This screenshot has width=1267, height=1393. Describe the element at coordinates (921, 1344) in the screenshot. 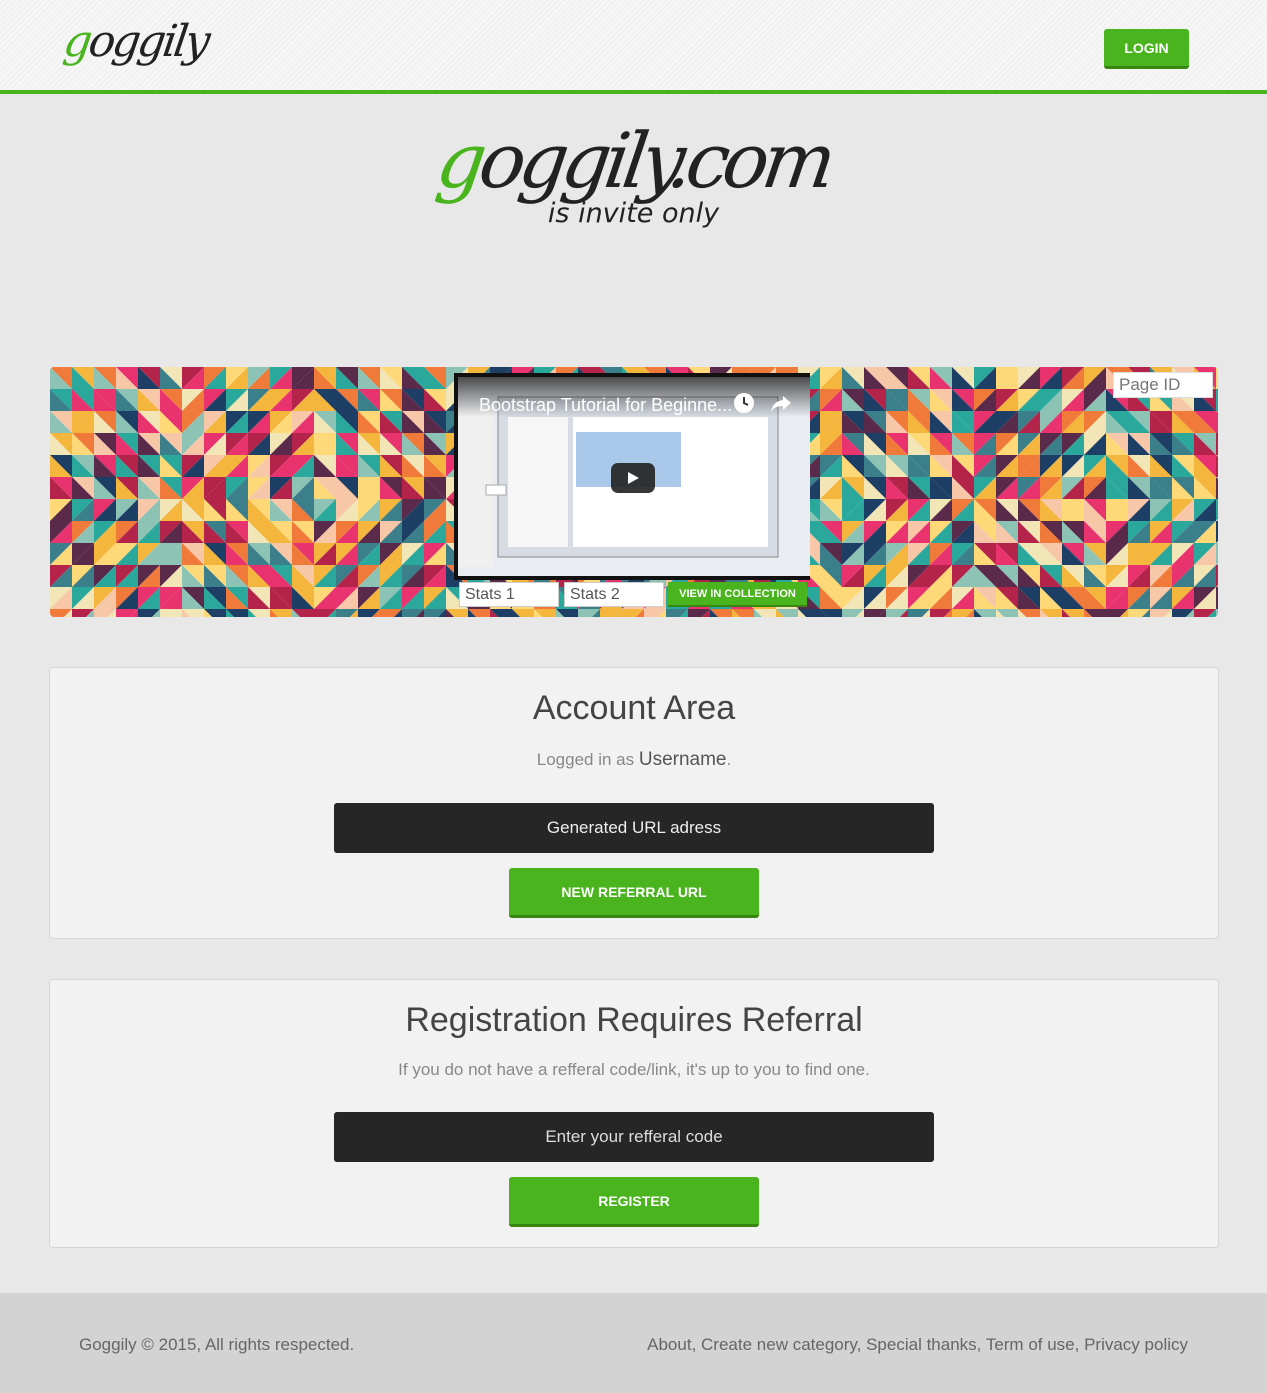

I see `footer-link-special-thanks: Special thanks` at that location.